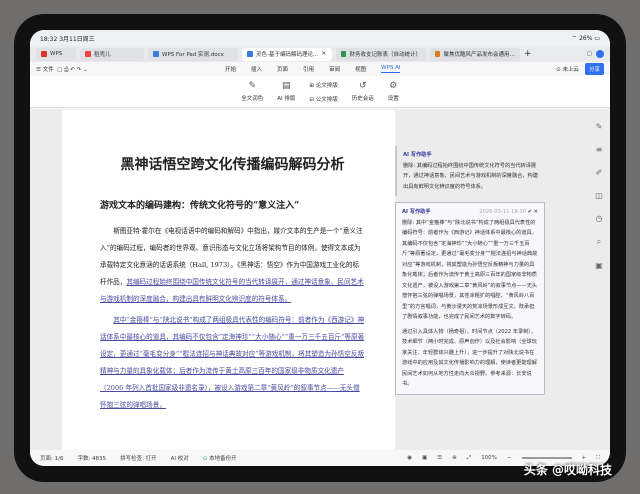  Describe the element at coordinates (252, 91) in the screenshot. I see `polish-button: ✎ 全文润色` at that location.